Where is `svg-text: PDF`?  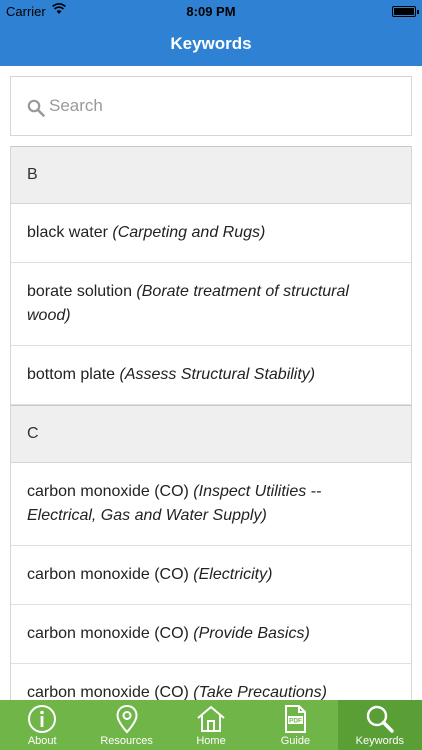
svg-text: PDF is located at coordinates (295, 721).